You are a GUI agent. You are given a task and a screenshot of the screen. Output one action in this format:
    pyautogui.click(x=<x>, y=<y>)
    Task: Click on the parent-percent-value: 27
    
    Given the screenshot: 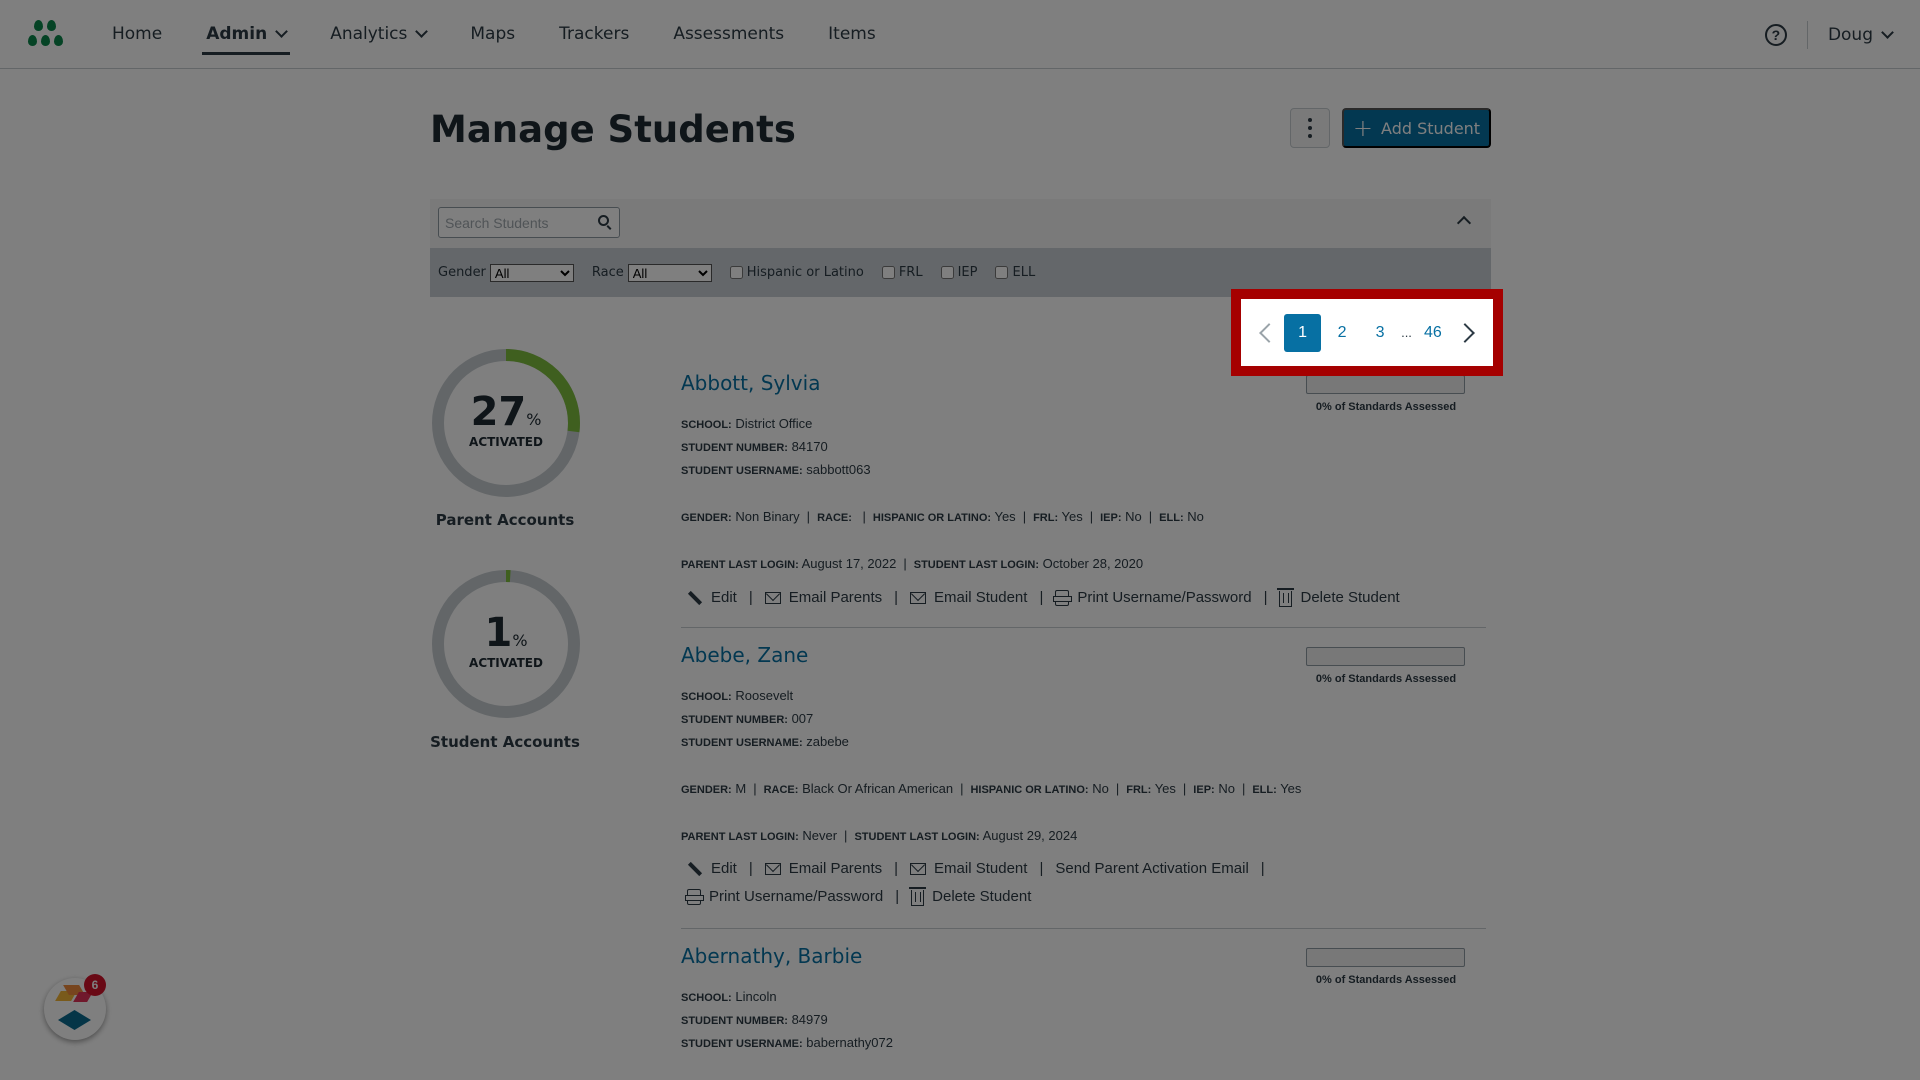 What is the action you would take?
    pyautogui.click(x=498, y=412)
    